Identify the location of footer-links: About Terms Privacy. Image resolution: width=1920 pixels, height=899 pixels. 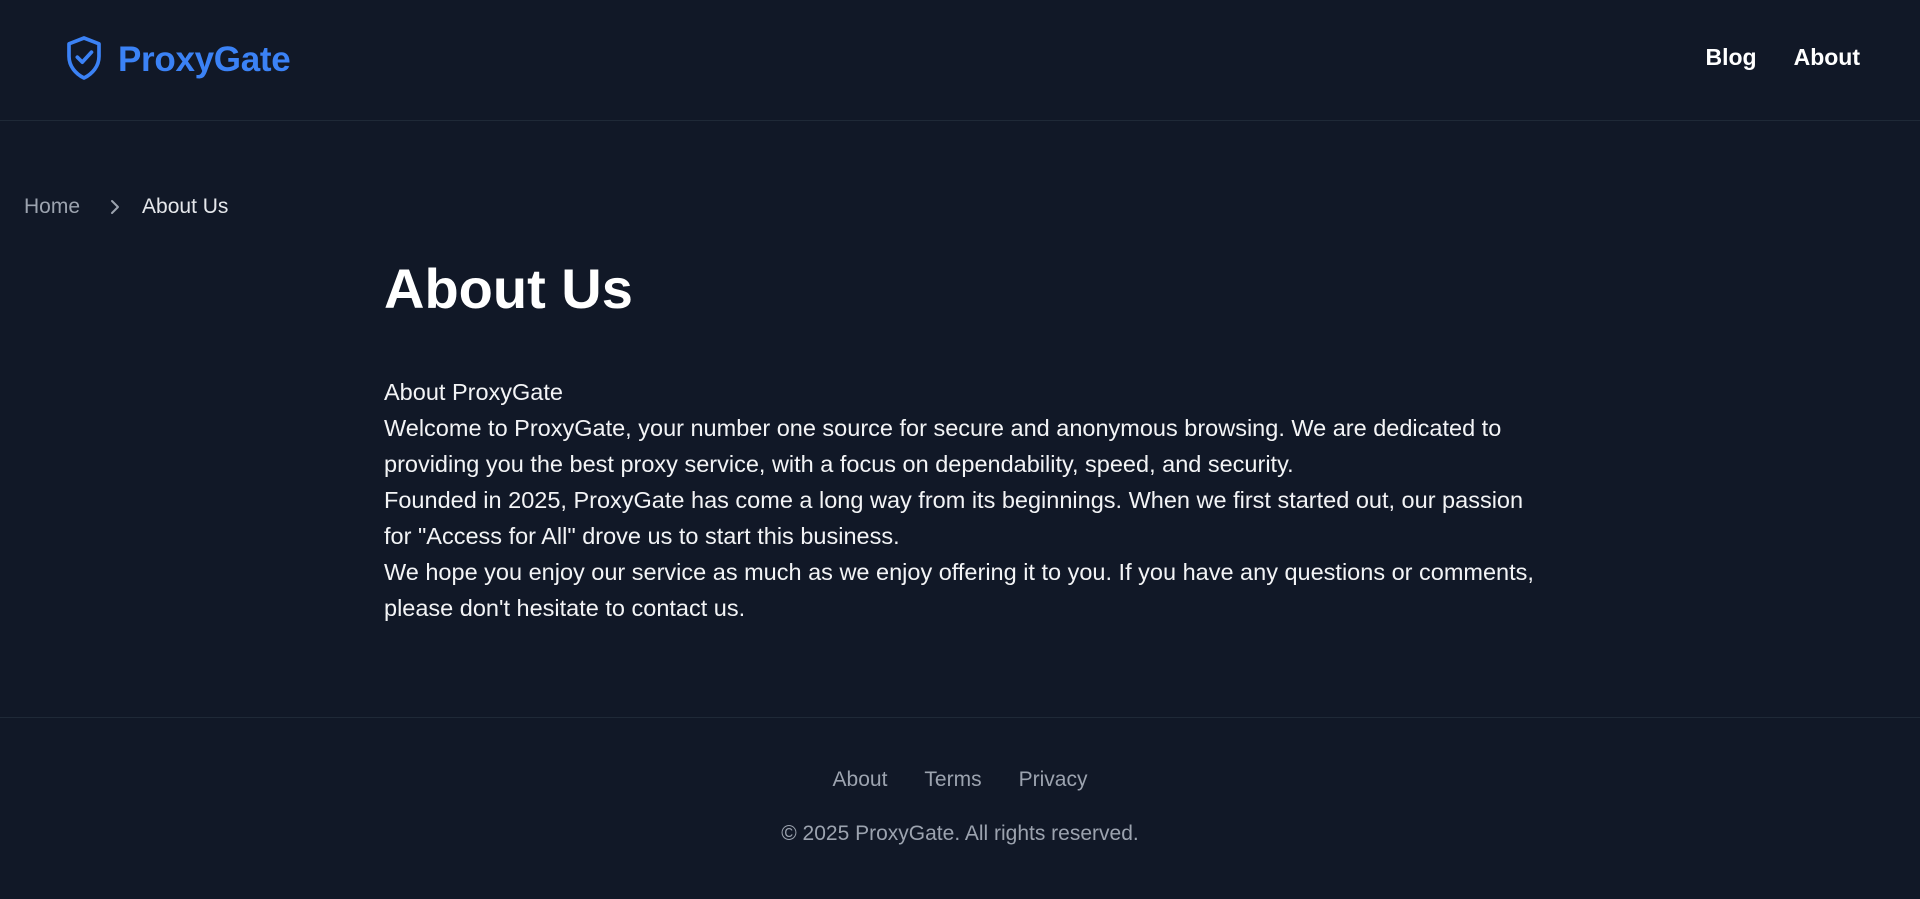
(960, 780).